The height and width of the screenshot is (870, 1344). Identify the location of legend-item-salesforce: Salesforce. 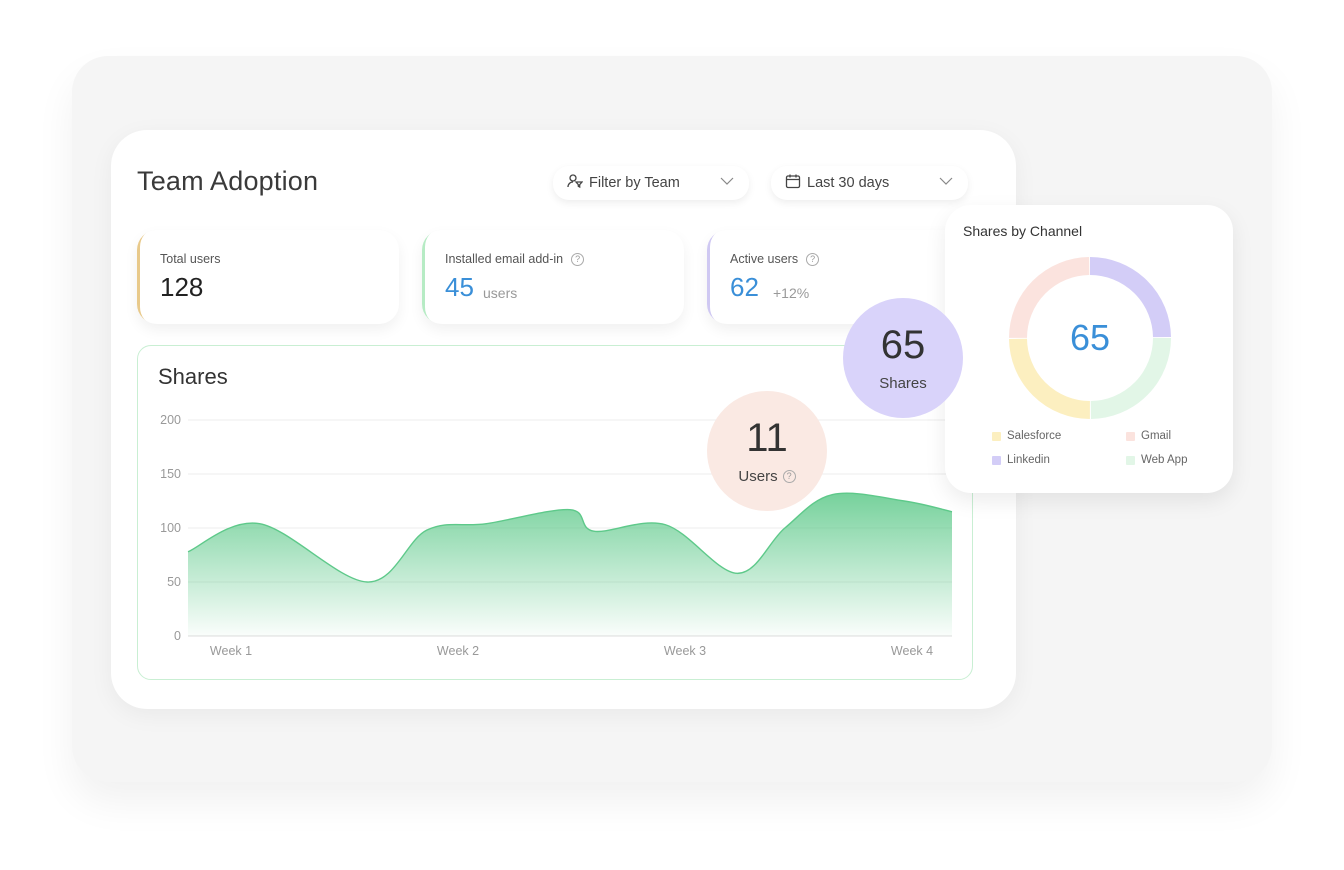
(1026, 436).